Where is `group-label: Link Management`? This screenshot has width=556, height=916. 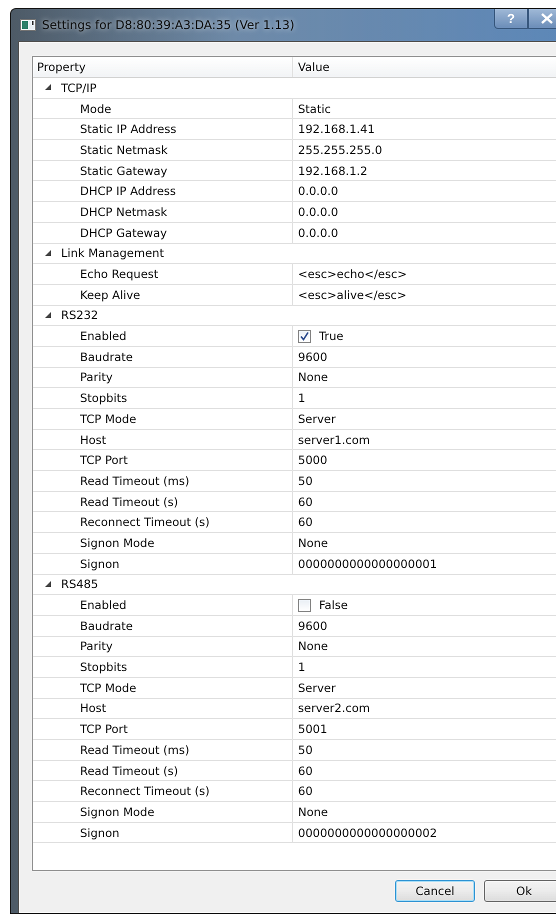 group-label: Link Management is located at coordinates (112, 253).